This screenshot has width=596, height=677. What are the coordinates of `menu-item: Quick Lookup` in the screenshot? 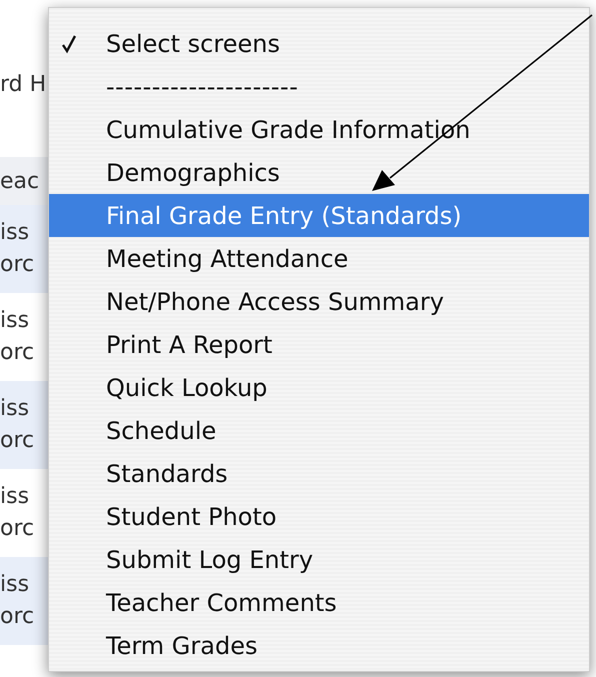 It's located at (319, 387).